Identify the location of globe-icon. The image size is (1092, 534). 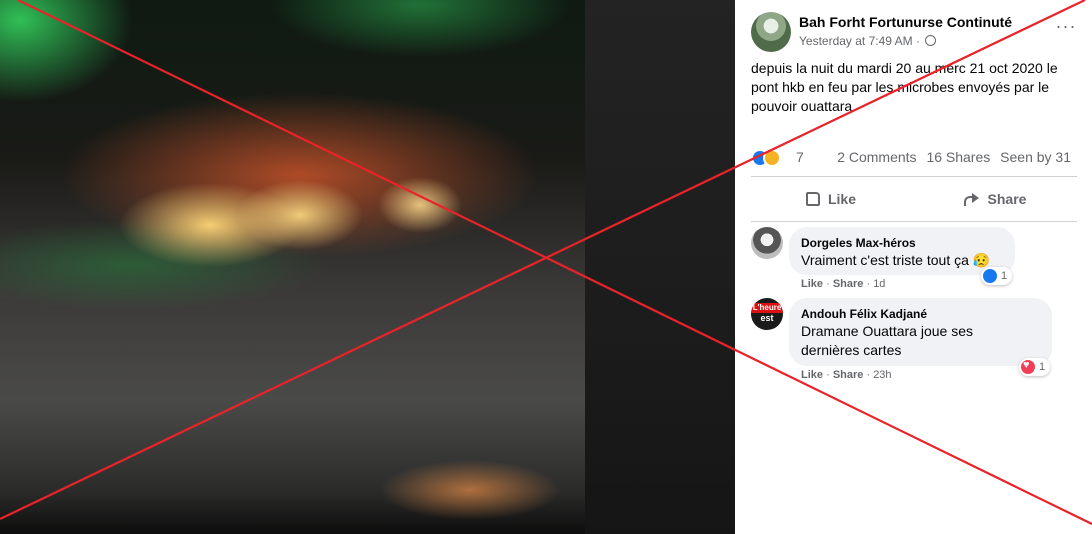
(931, 40).